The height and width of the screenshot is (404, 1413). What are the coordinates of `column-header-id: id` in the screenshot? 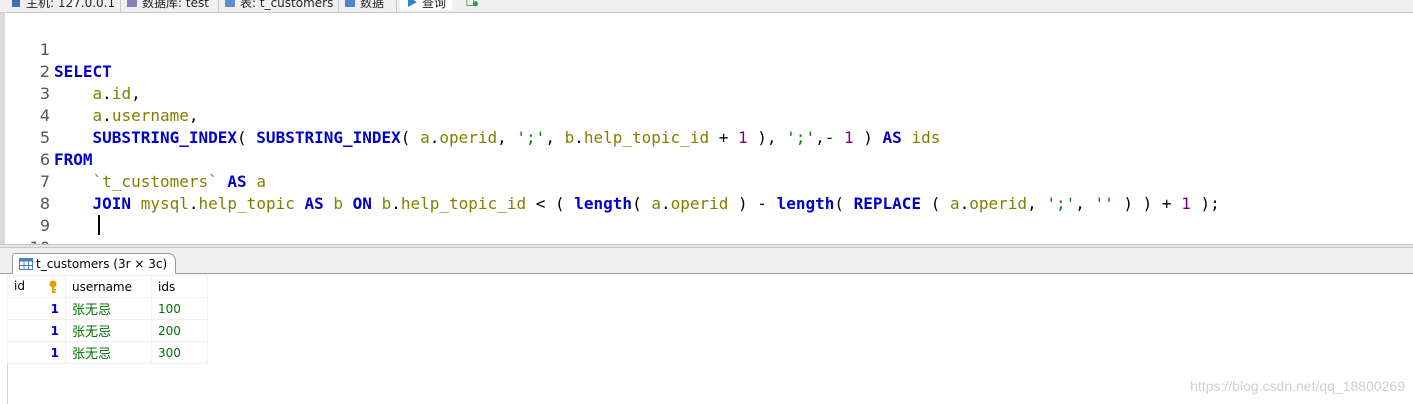 It's located at (36, 286).